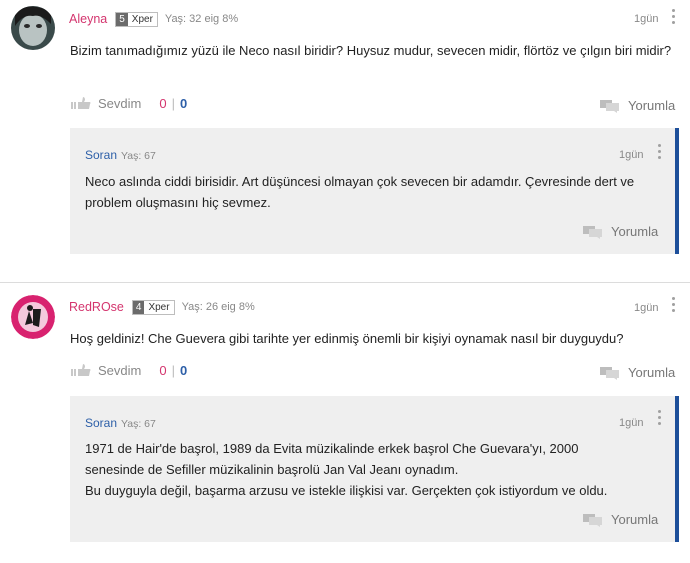  What do you see at coordinates (96, 307) in the screenshot?
I see `username: RedROse` at bounding box center [96, 307].